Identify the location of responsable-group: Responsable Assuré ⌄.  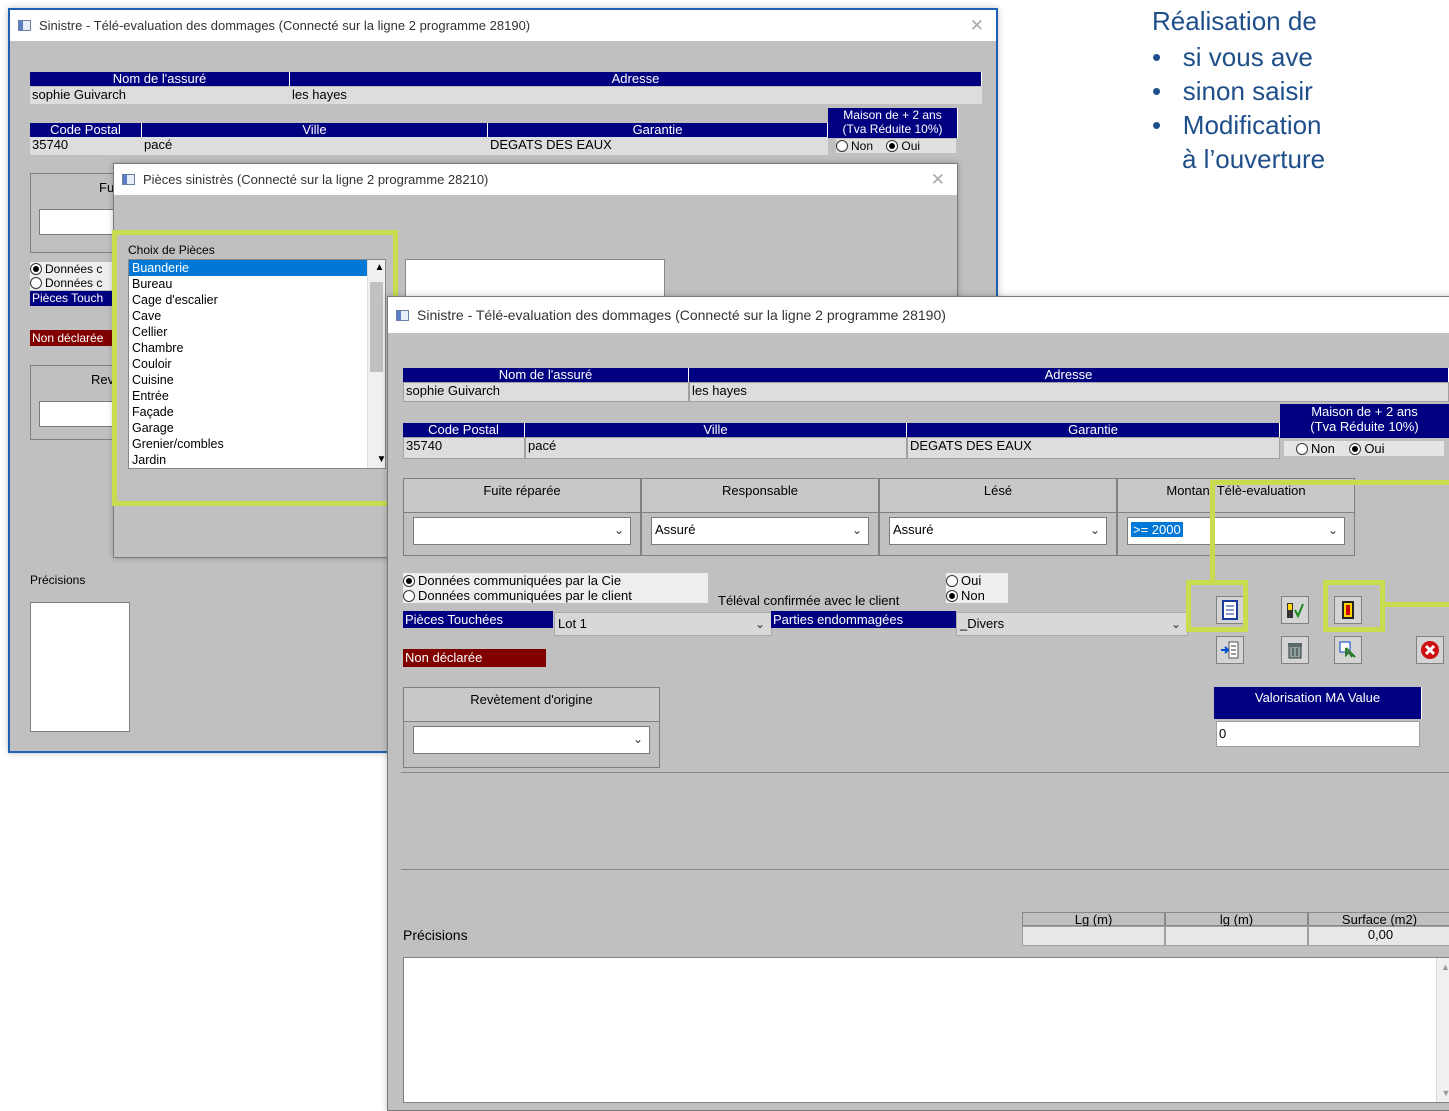
(760, 517).